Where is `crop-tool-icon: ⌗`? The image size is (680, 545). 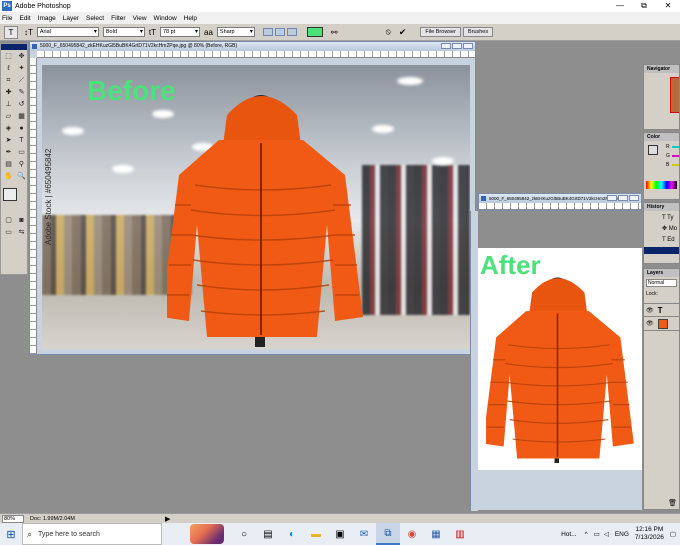 crop-tool-icon: ⌗ is located at coordinates (8, 81).